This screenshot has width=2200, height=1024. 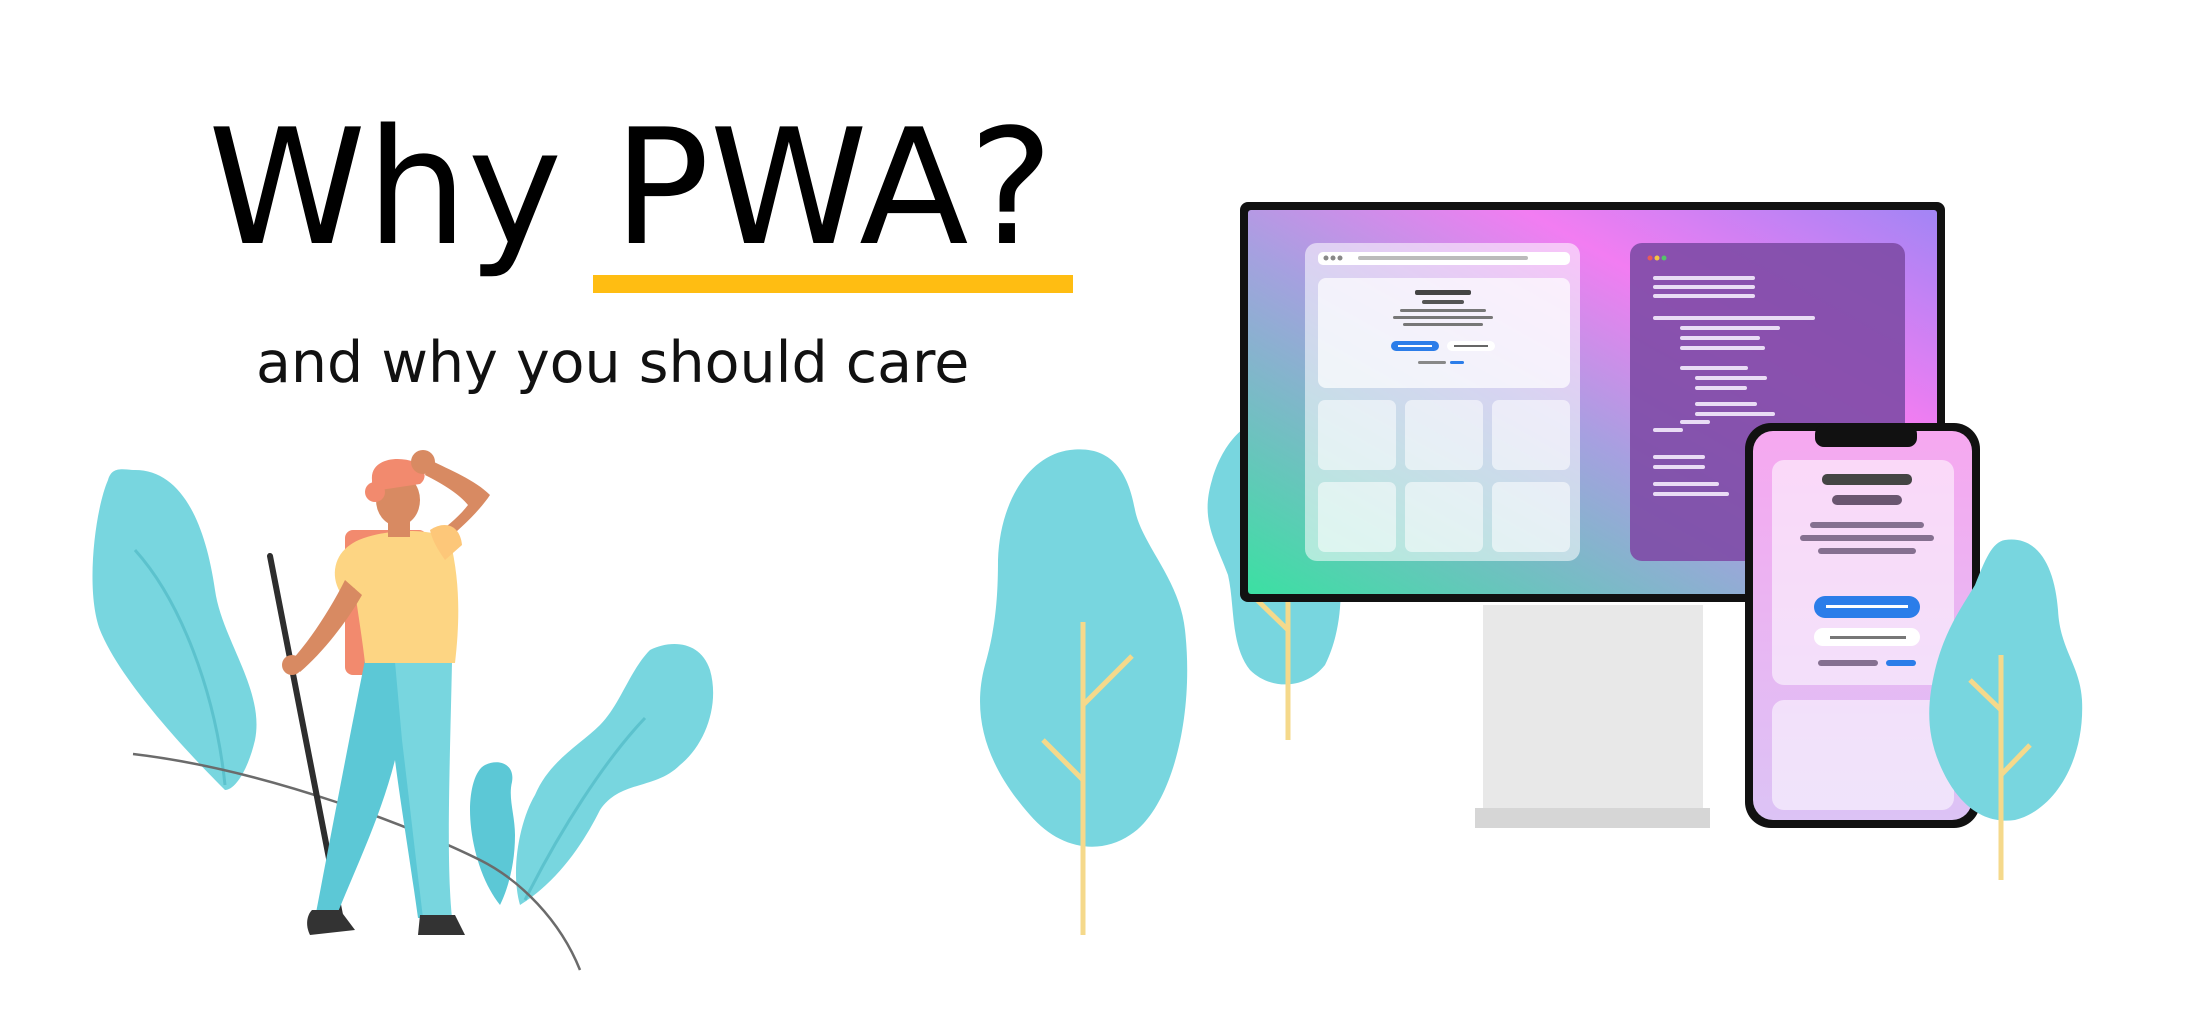 What do you see at coordinates (378, 692) in the screenshot?
I see `hiker-figure` at bounding box center [378, 692].